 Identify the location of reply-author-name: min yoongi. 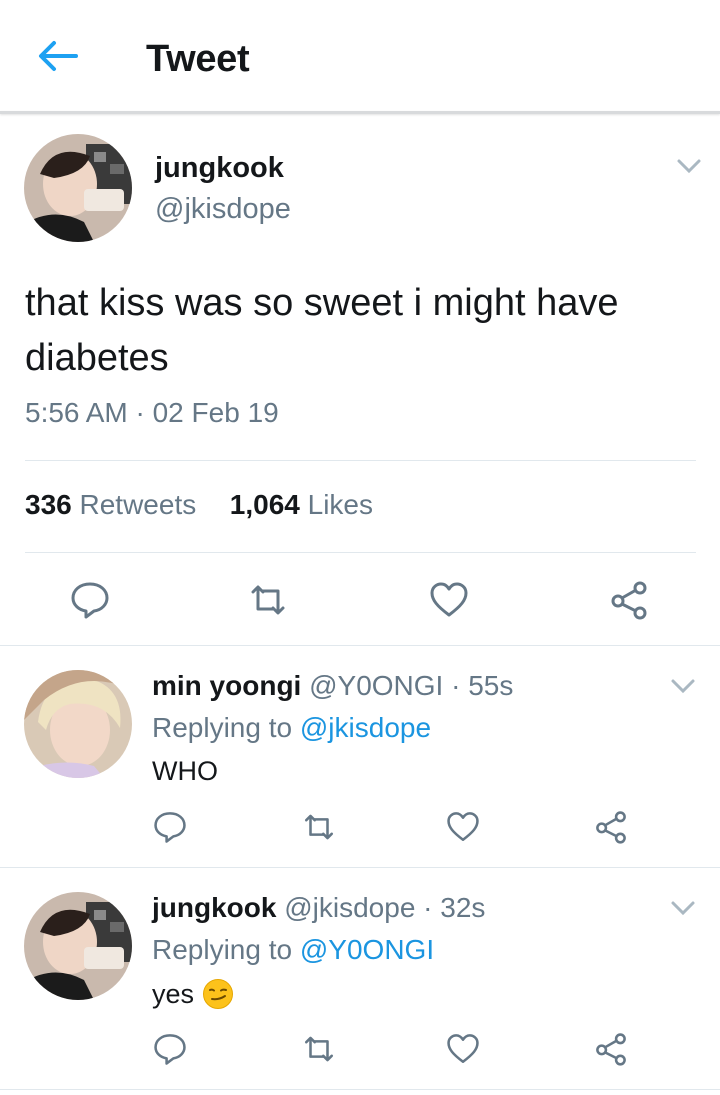
(226, 685).